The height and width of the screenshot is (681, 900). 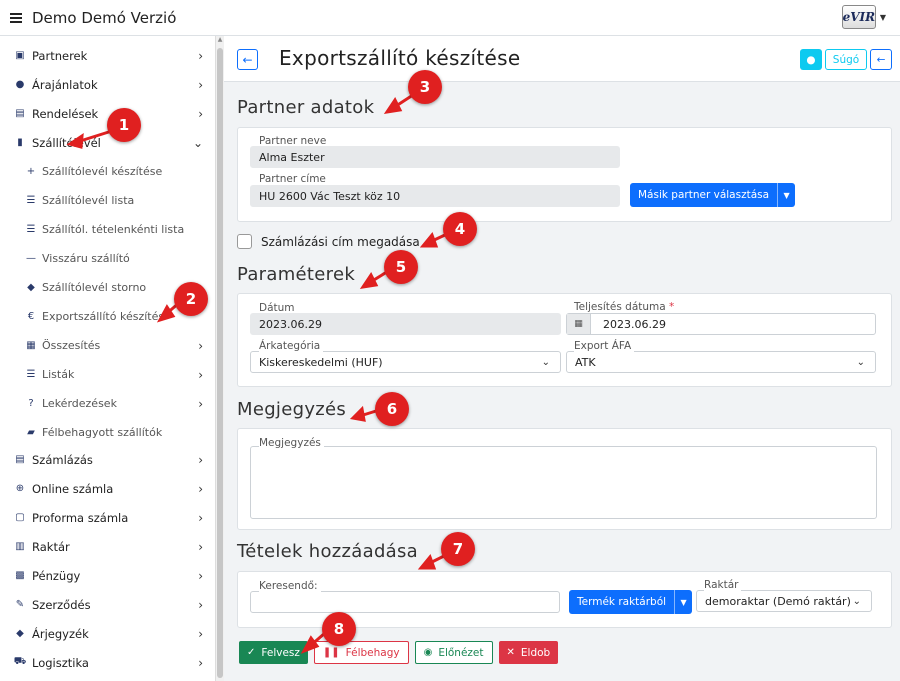 I want to click on back-button: ←, so click(x=247, y=59).